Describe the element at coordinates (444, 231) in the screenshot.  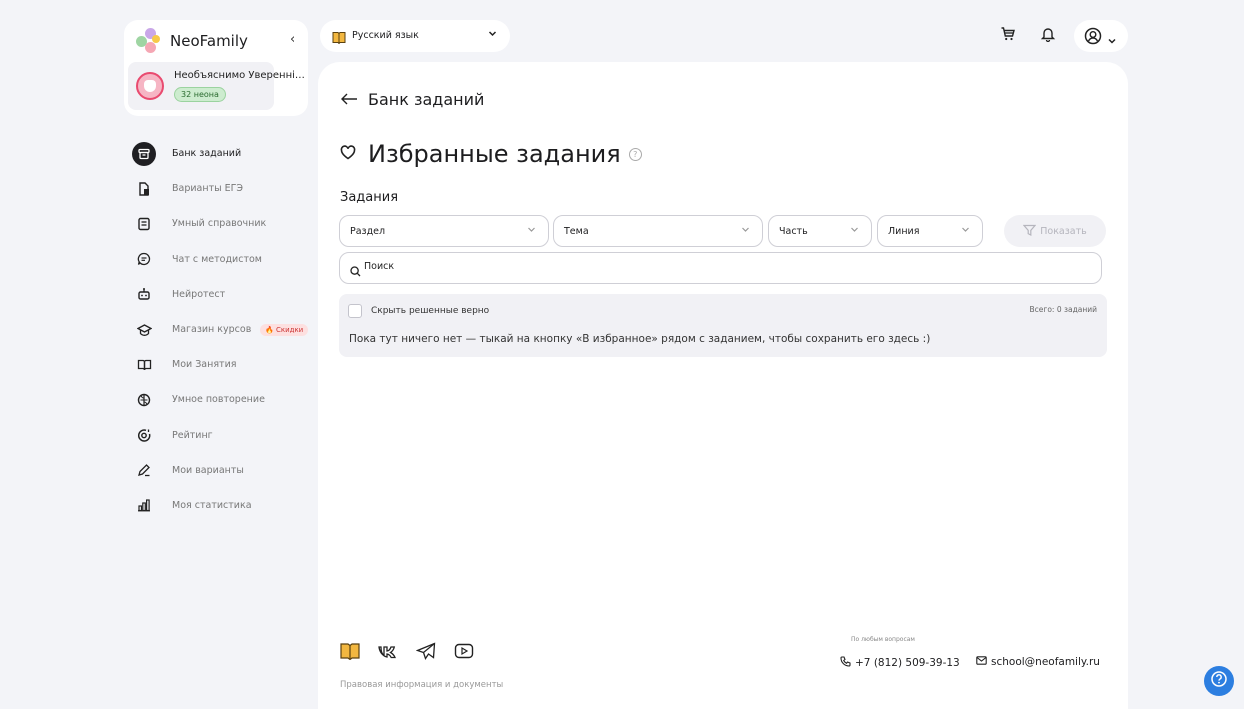
I see `filter-section-select: Раздел` at that location.